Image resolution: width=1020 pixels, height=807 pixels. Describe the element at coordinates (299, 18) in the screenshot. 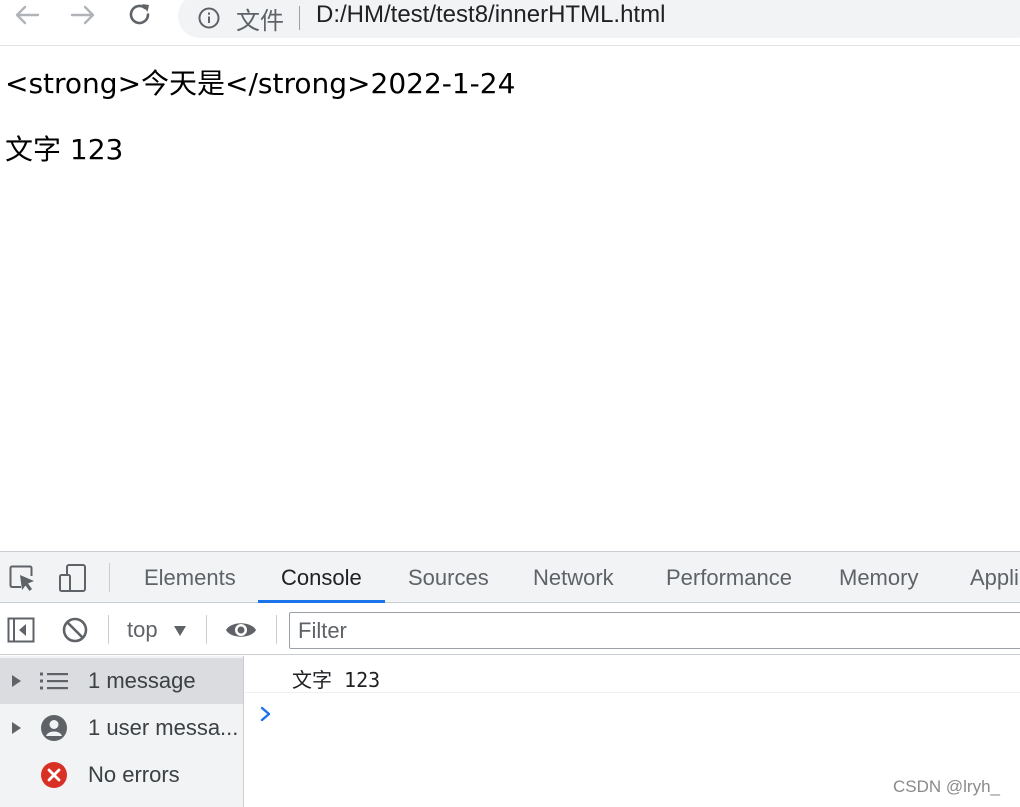

I see `url-separator` at that location.